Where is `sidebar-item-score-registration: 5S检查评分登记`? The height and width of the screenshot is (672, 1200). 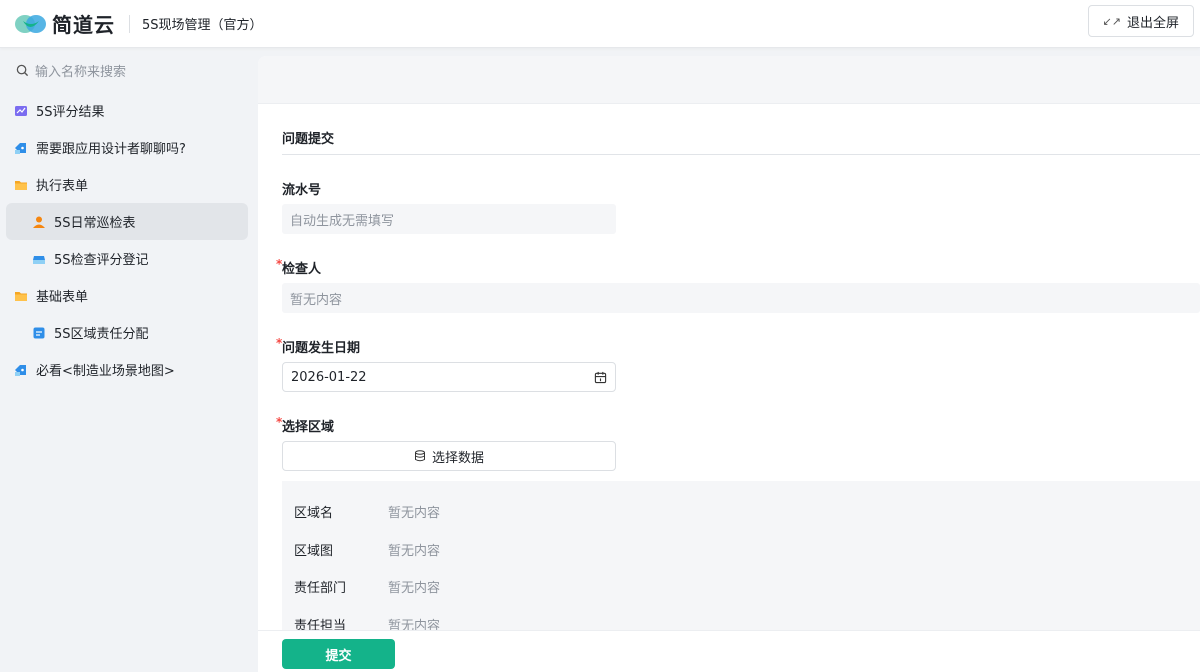
sidebar-item-score-registration: 5S检查评分登记 is located at coordinates (127, 258).